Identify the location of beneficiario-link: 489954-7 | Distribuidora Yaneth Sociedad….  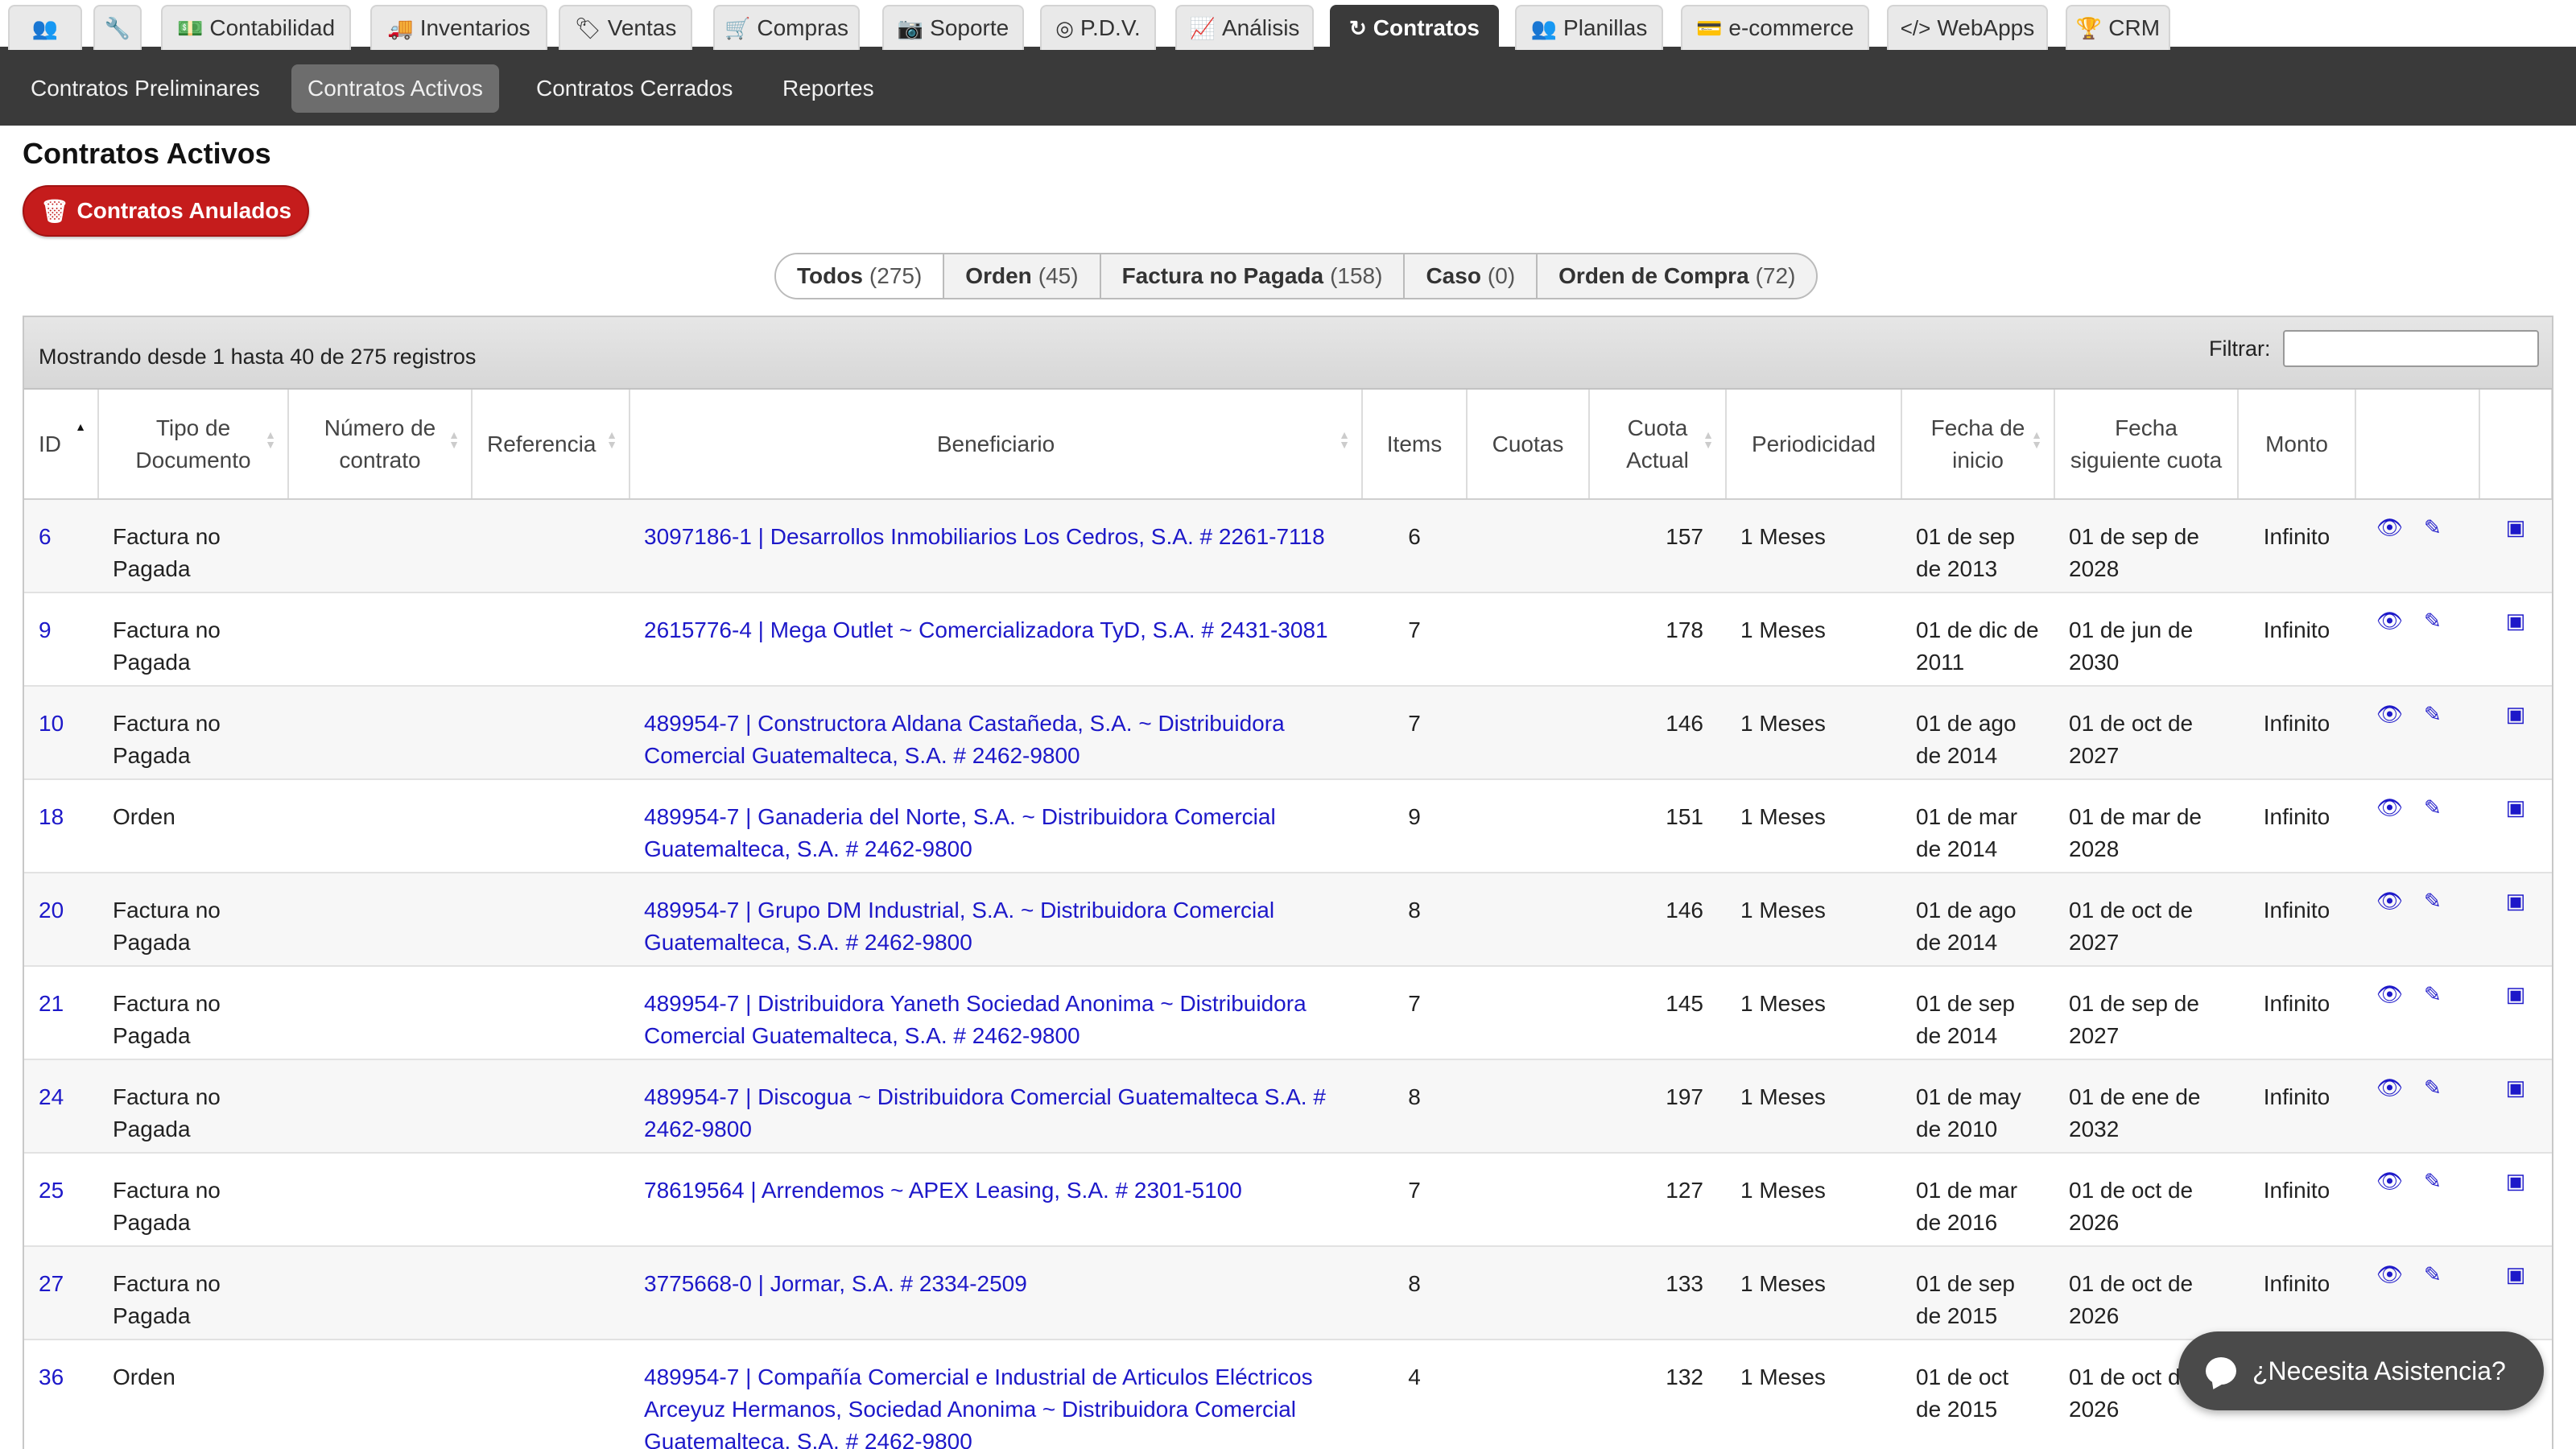
(975, 1019).